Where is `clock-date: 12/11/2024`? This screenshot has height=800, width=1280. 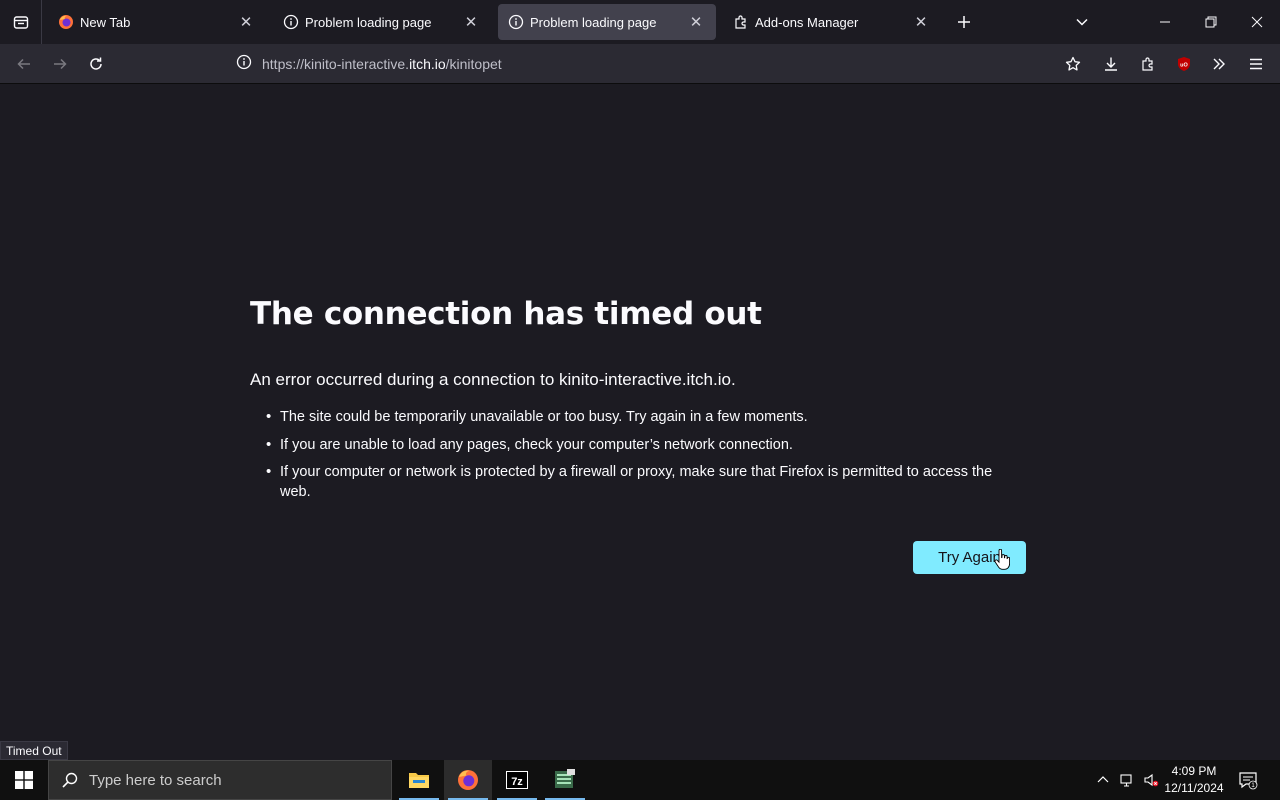
clock-date: 12/11/2024 is located at coordinates (1194, 788).